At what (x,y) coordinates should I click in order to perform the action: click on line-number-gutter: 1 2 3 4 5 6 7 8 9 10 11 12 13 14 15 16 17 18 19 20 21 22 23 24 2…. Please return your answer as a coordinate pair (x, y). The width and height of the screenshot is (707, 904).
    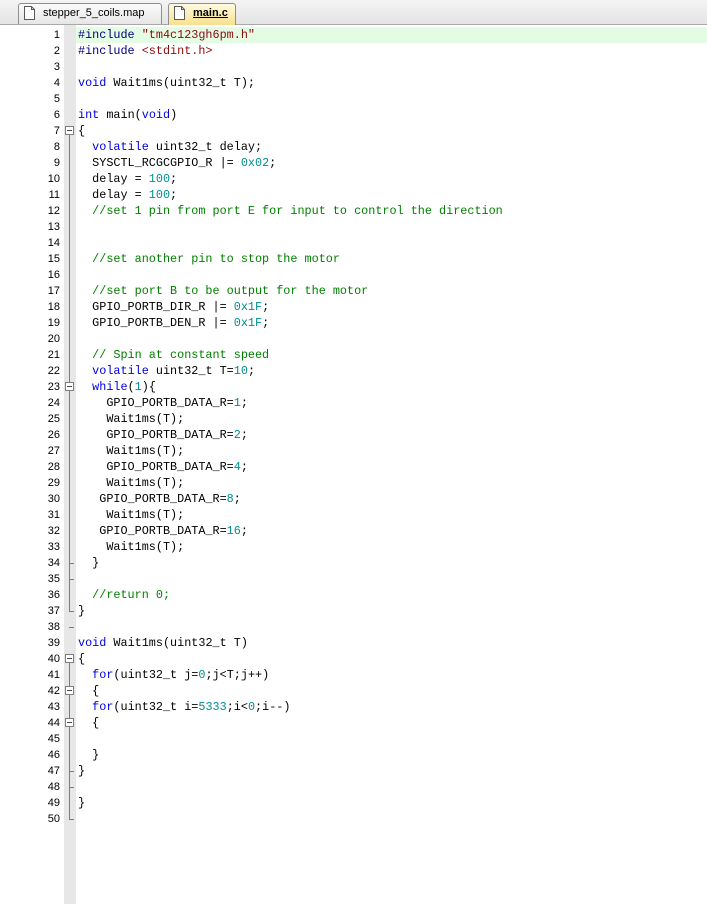
    Looking at the image, I should click on (32, 464).